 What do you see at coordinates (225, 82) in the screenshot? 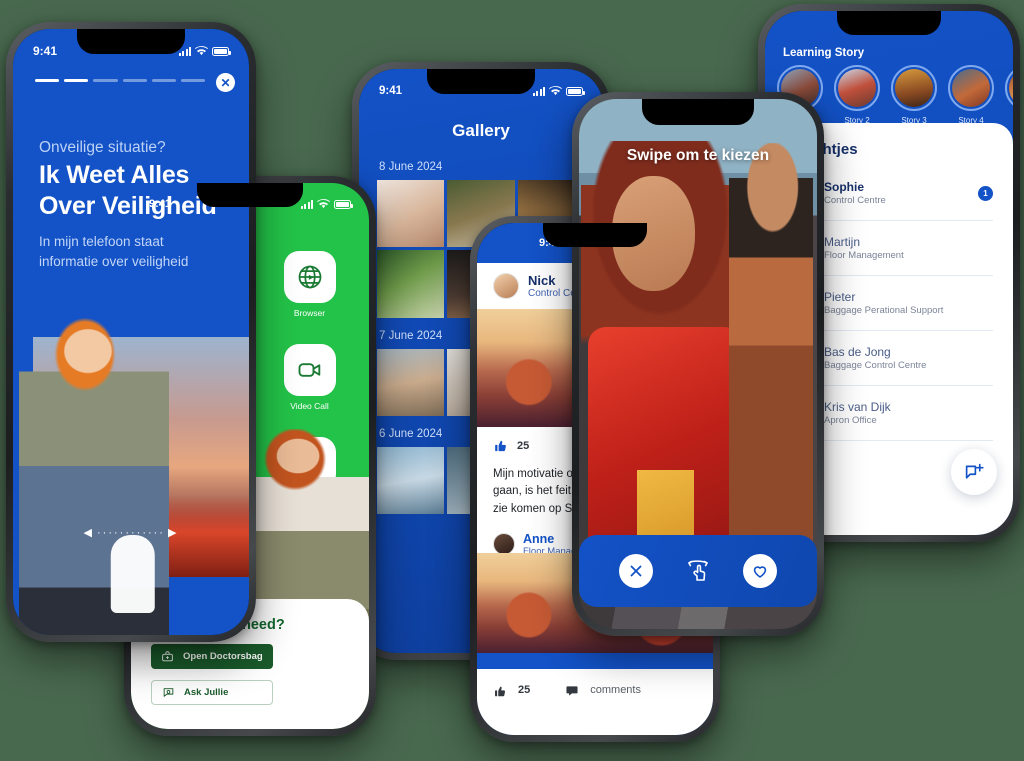
I see `close-button: ✕` at bounding box center [225, 82].